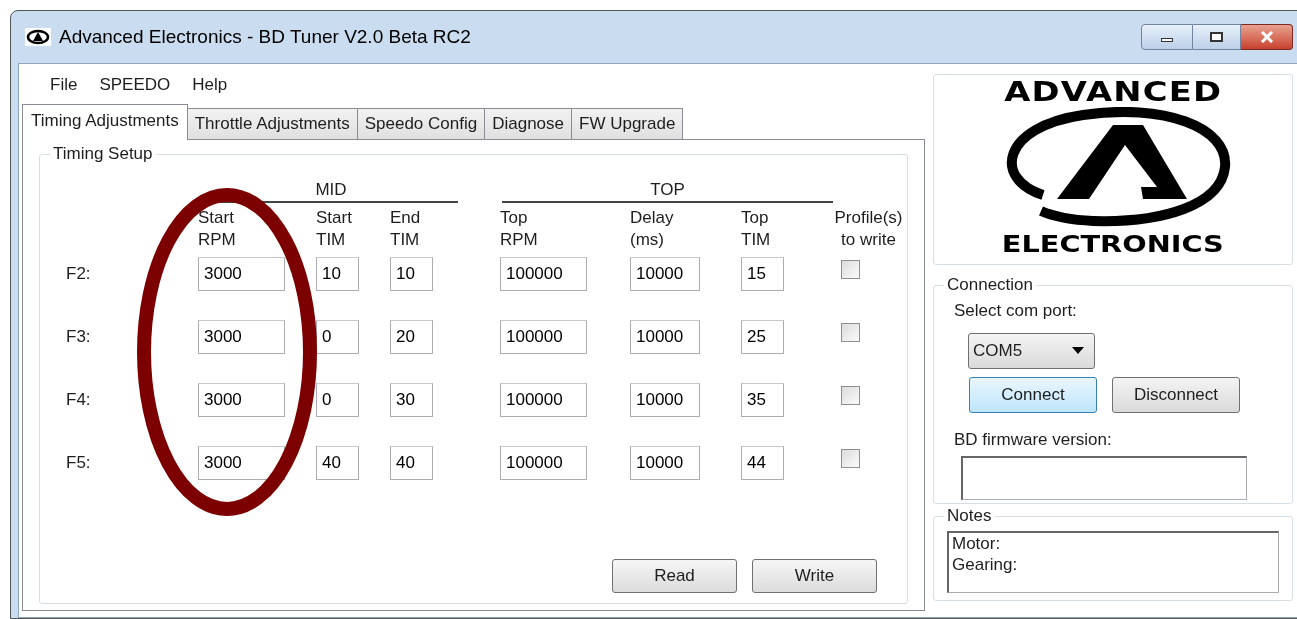 The width and height of the screenshot is (1297, 619). I want to click on row-label: F4:, so click(78, 400).